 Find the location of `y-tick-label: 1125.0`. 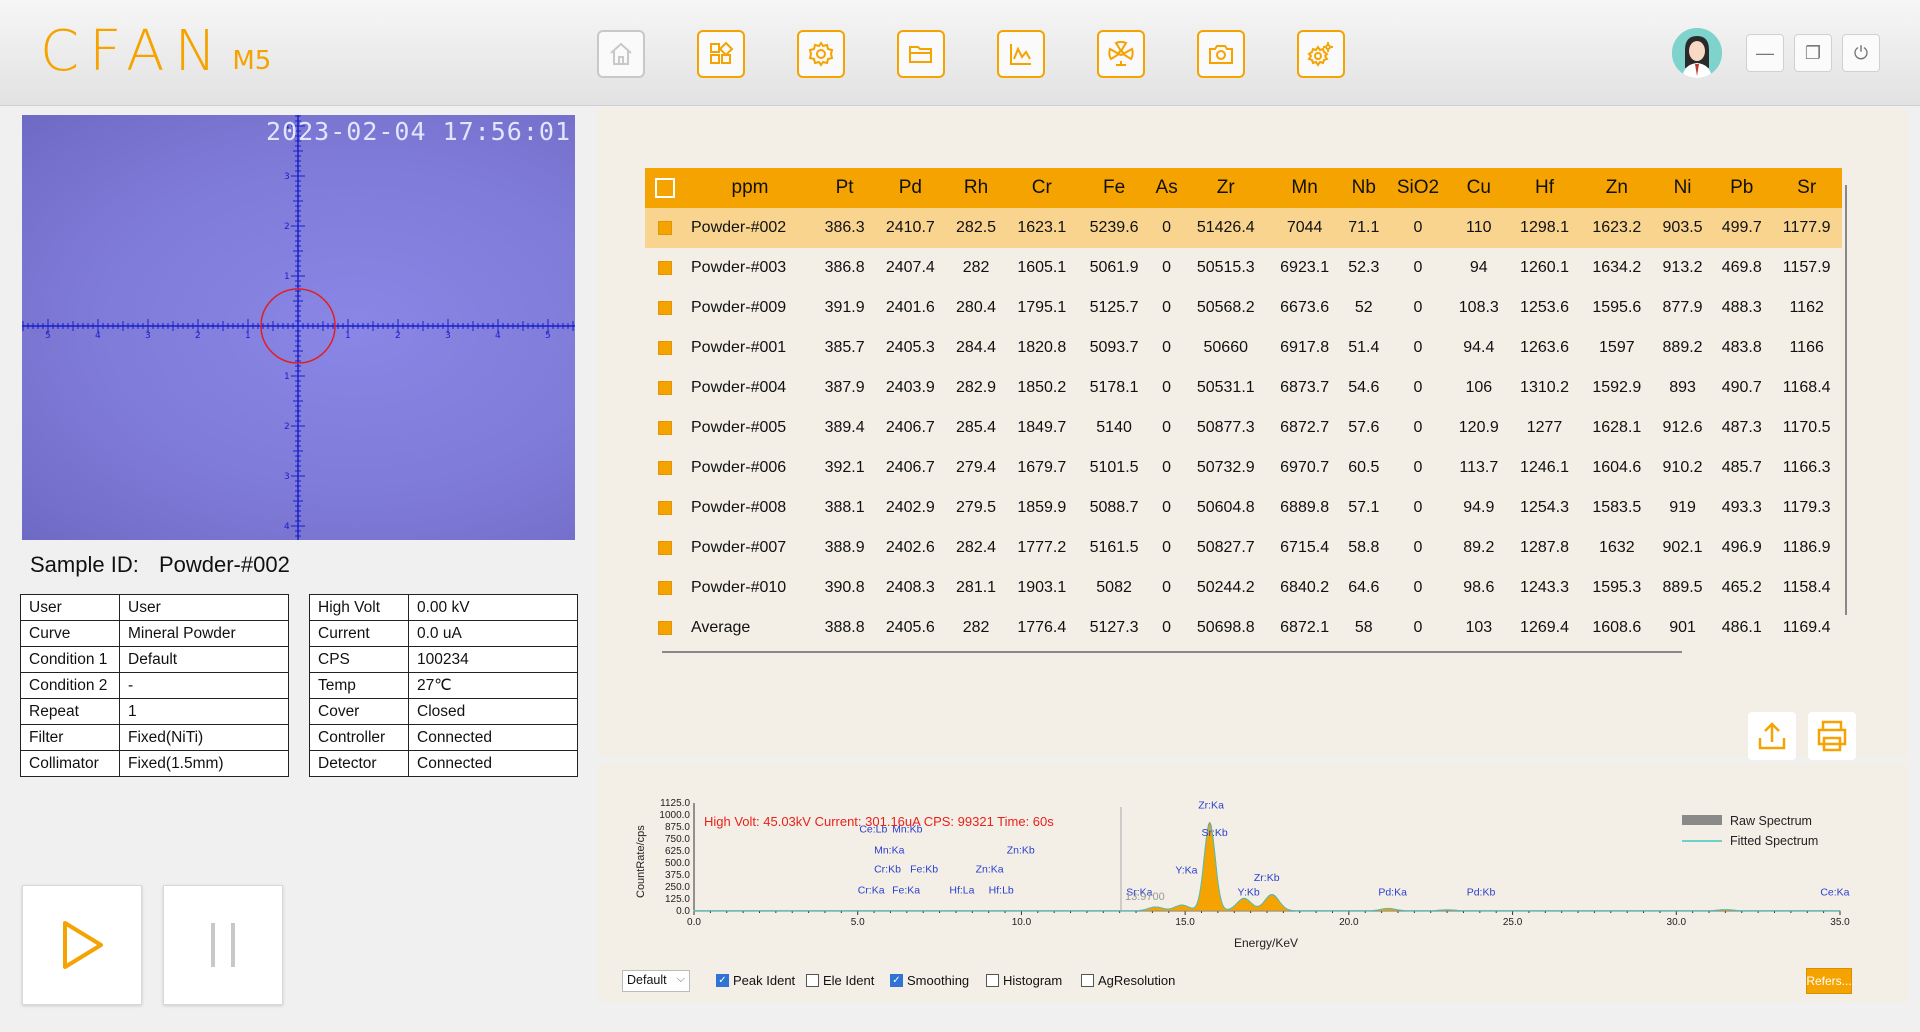

y-tick-label: 1125.0 is located at coordinates (675, 803).